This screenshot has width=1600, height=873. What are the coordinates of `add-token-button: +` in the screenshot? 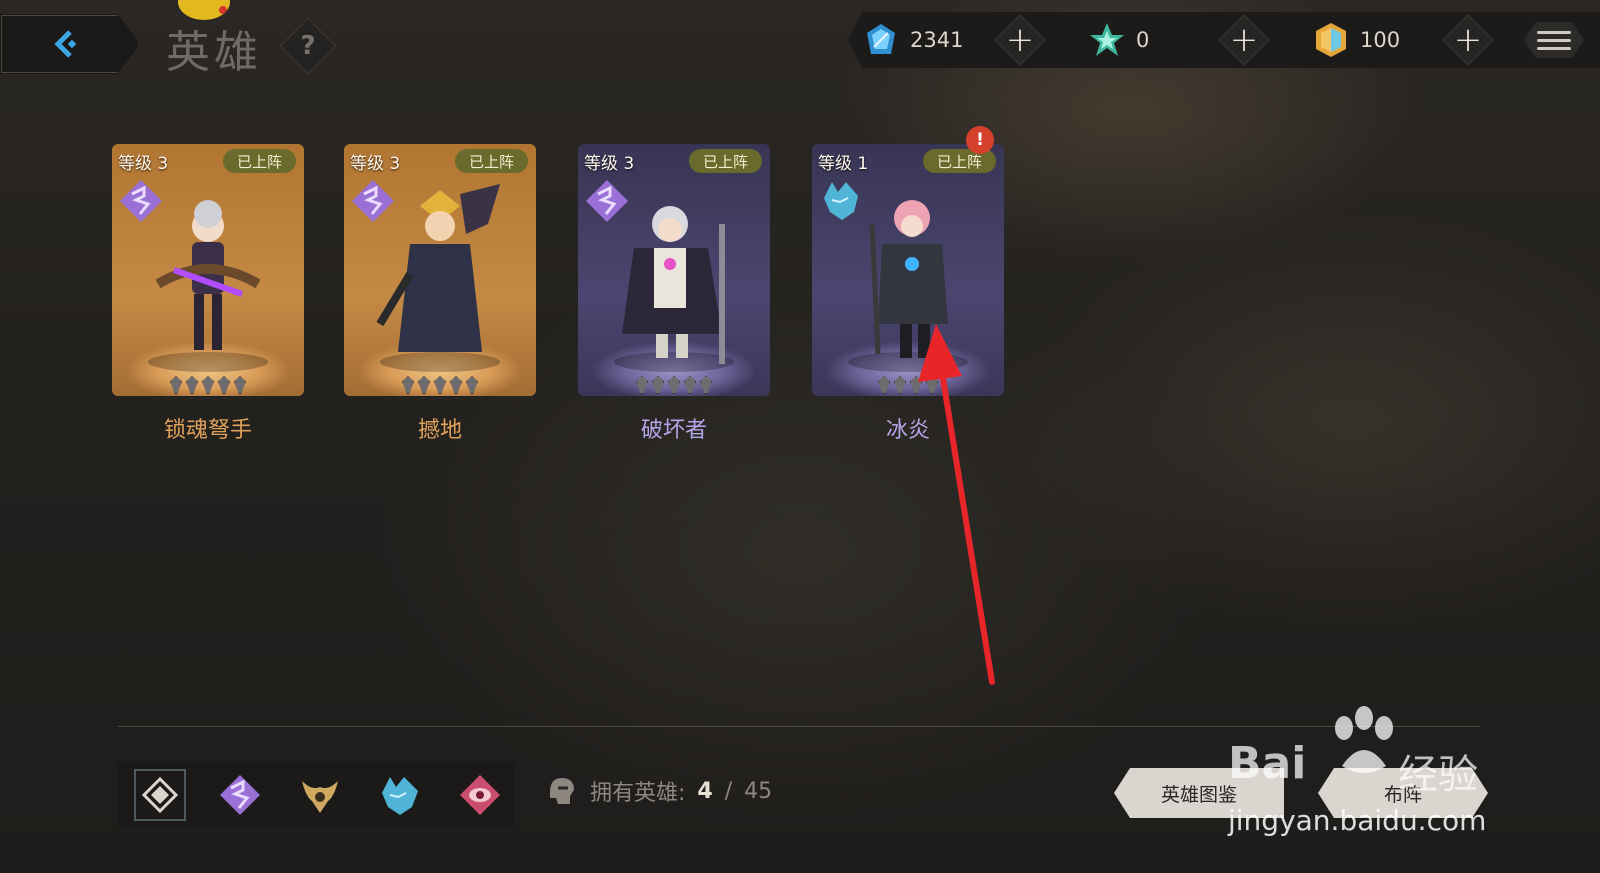 It's located at (1468, 40).